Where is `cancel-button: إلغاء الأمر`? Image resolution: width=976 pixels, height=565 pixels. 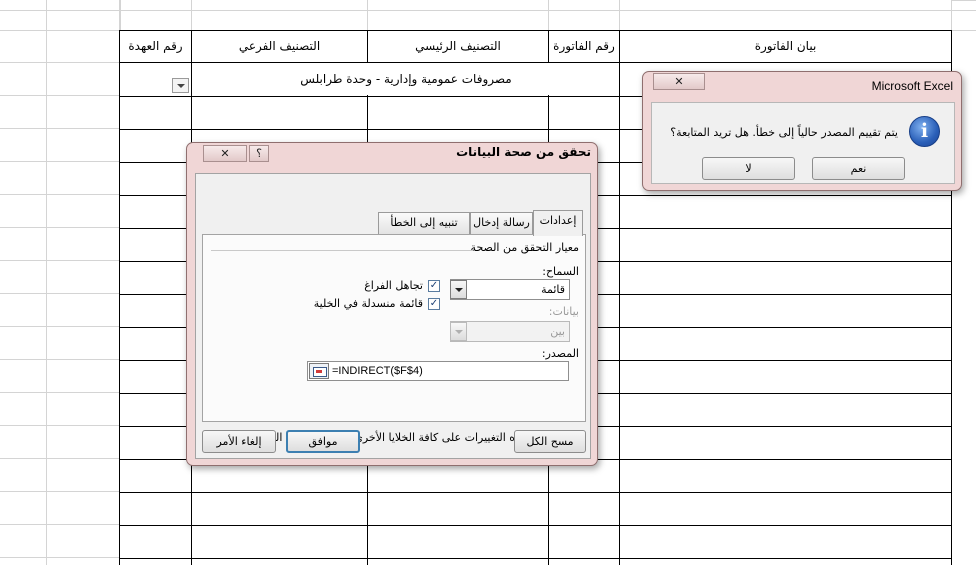
cancel-button: إلغاء الأمر is located at coordinates (239, 441).